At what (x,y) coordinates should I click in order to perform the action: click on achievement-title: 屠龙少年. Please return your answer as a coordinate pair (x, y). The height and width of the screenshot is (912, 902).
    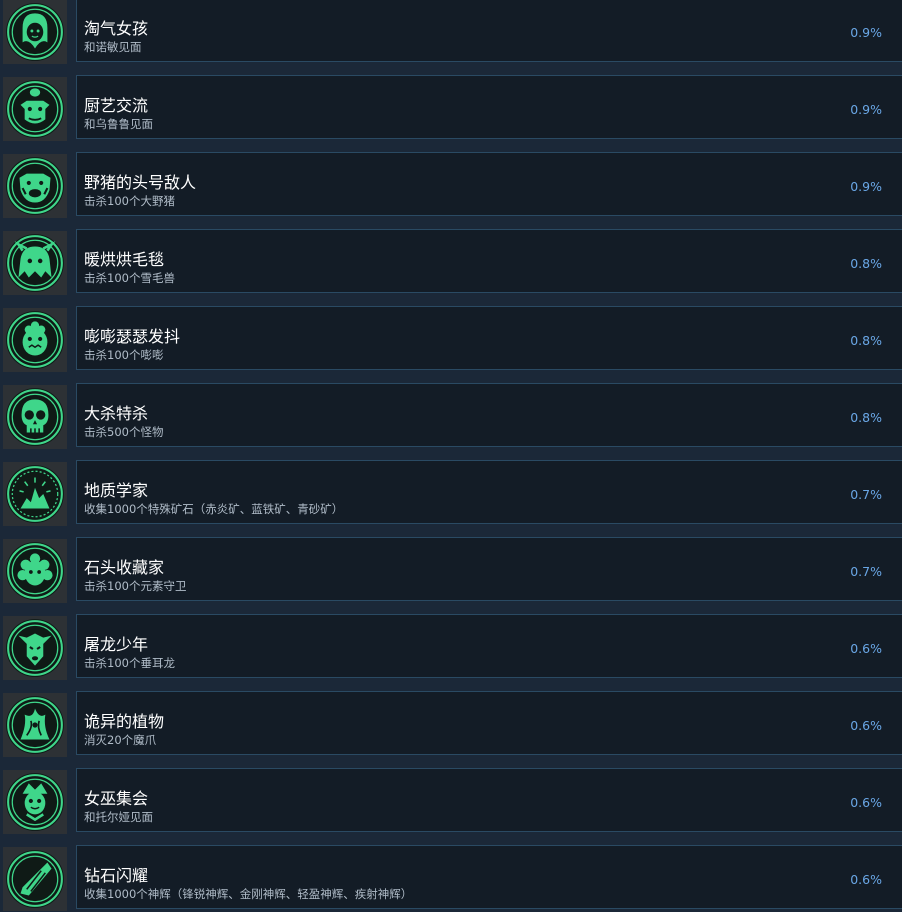
    Looking at the image, I should click on (116, 644).